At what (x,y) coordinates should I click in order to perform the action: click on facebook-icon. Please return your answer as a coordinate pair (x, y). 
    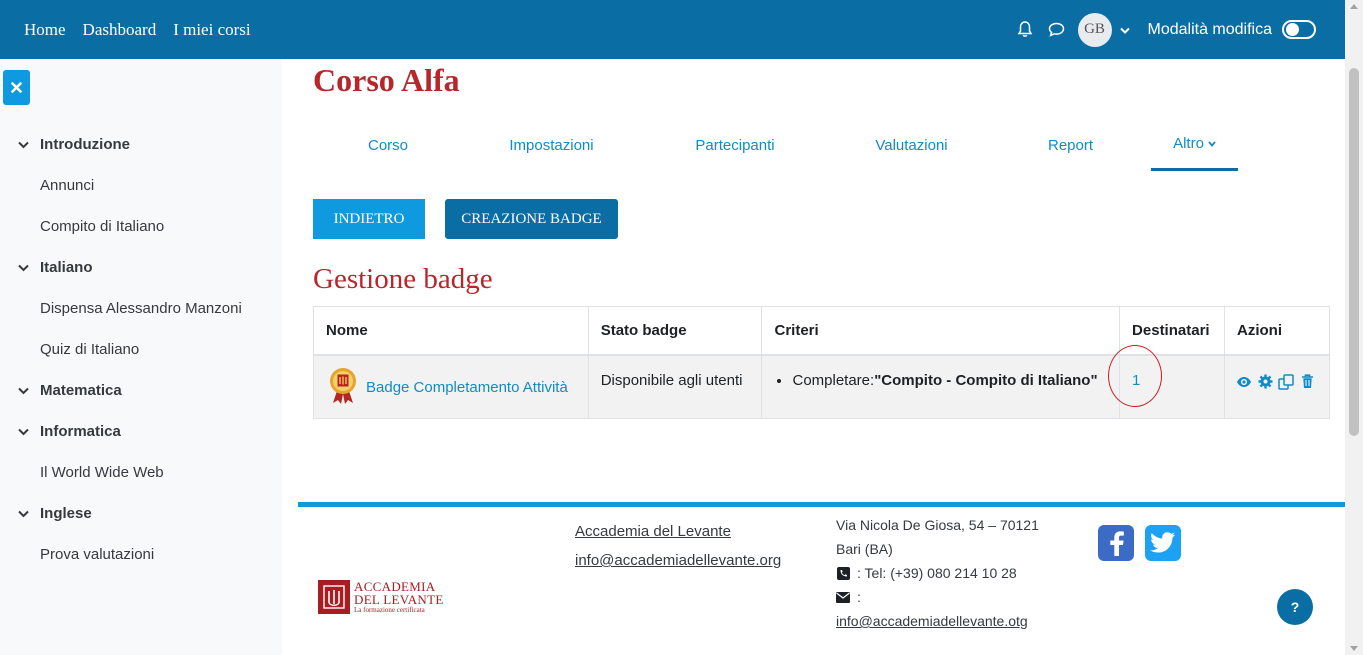
    Looking at the image, I should click on (1116, 543).